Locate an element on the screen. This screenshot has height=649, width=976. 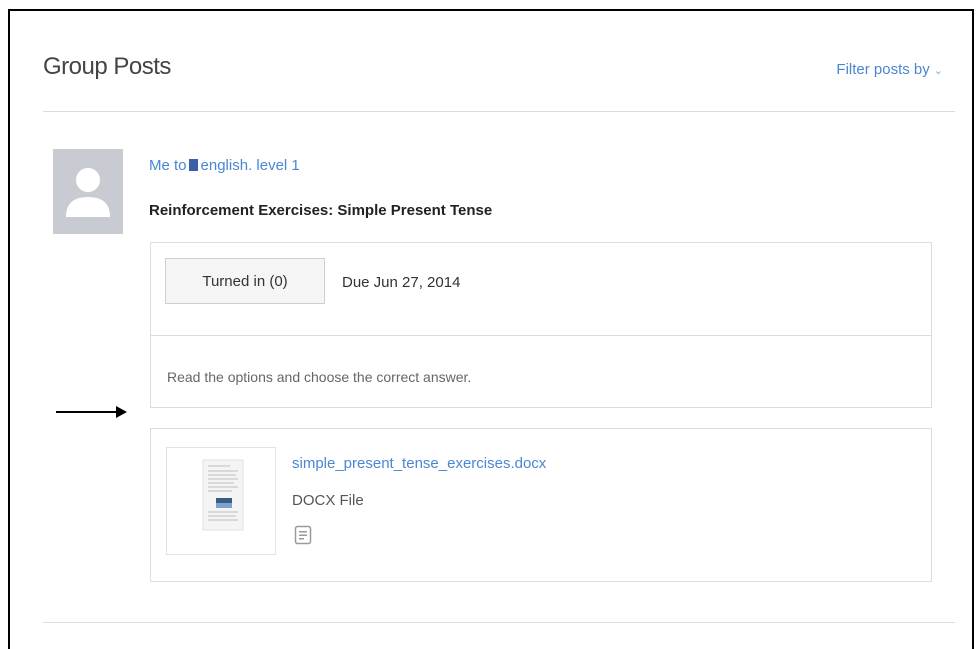
page-title: Group Posts is located at coordinates (107, 66).